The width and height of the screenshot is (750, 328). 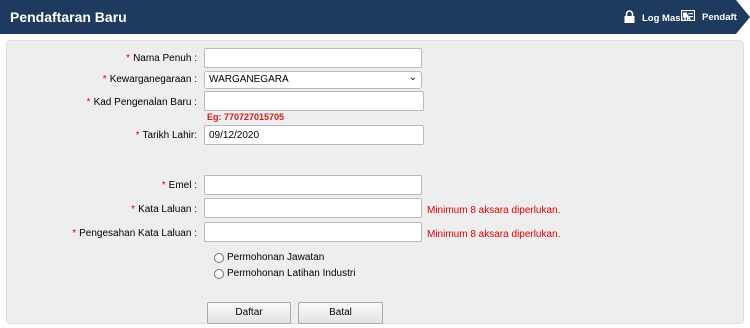 I want to click on password-label-text: Kata Laluan :, so click(x=167, y=209).